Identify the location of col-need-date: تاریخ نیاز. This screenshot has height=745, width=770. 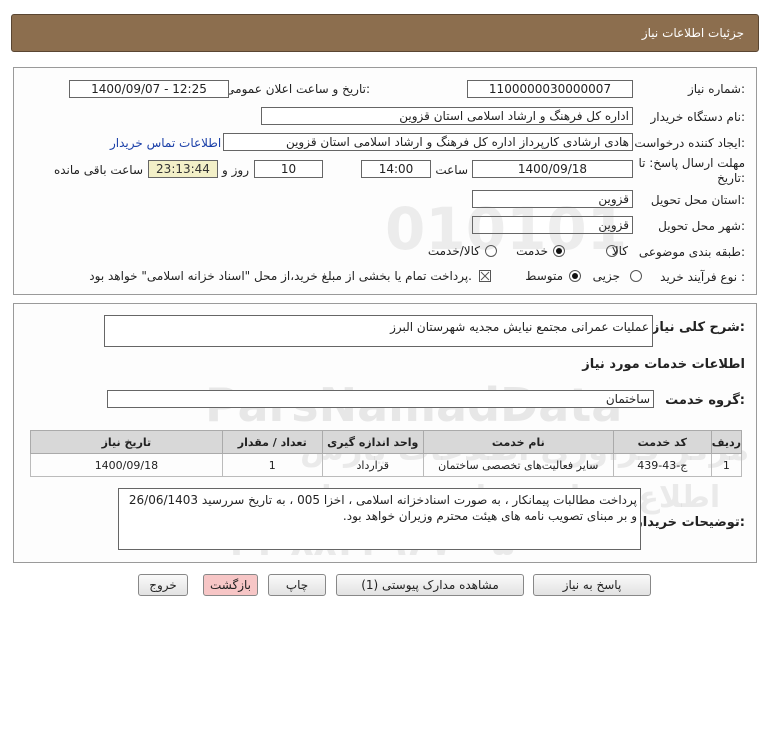
(126, 442).